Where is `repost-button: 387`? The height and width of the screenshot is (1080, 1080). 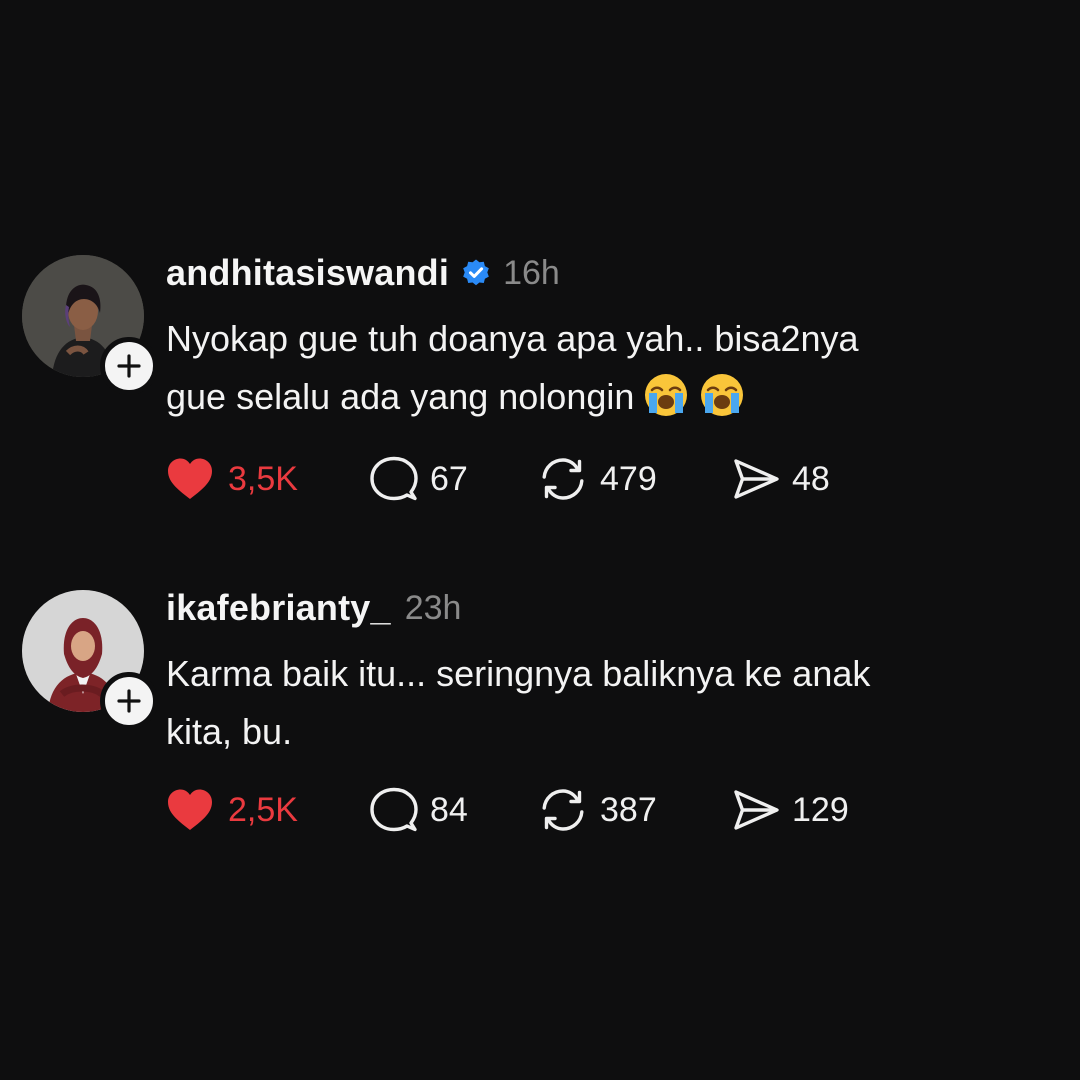 repost-button: 387 is located at coordinates (597, 810).